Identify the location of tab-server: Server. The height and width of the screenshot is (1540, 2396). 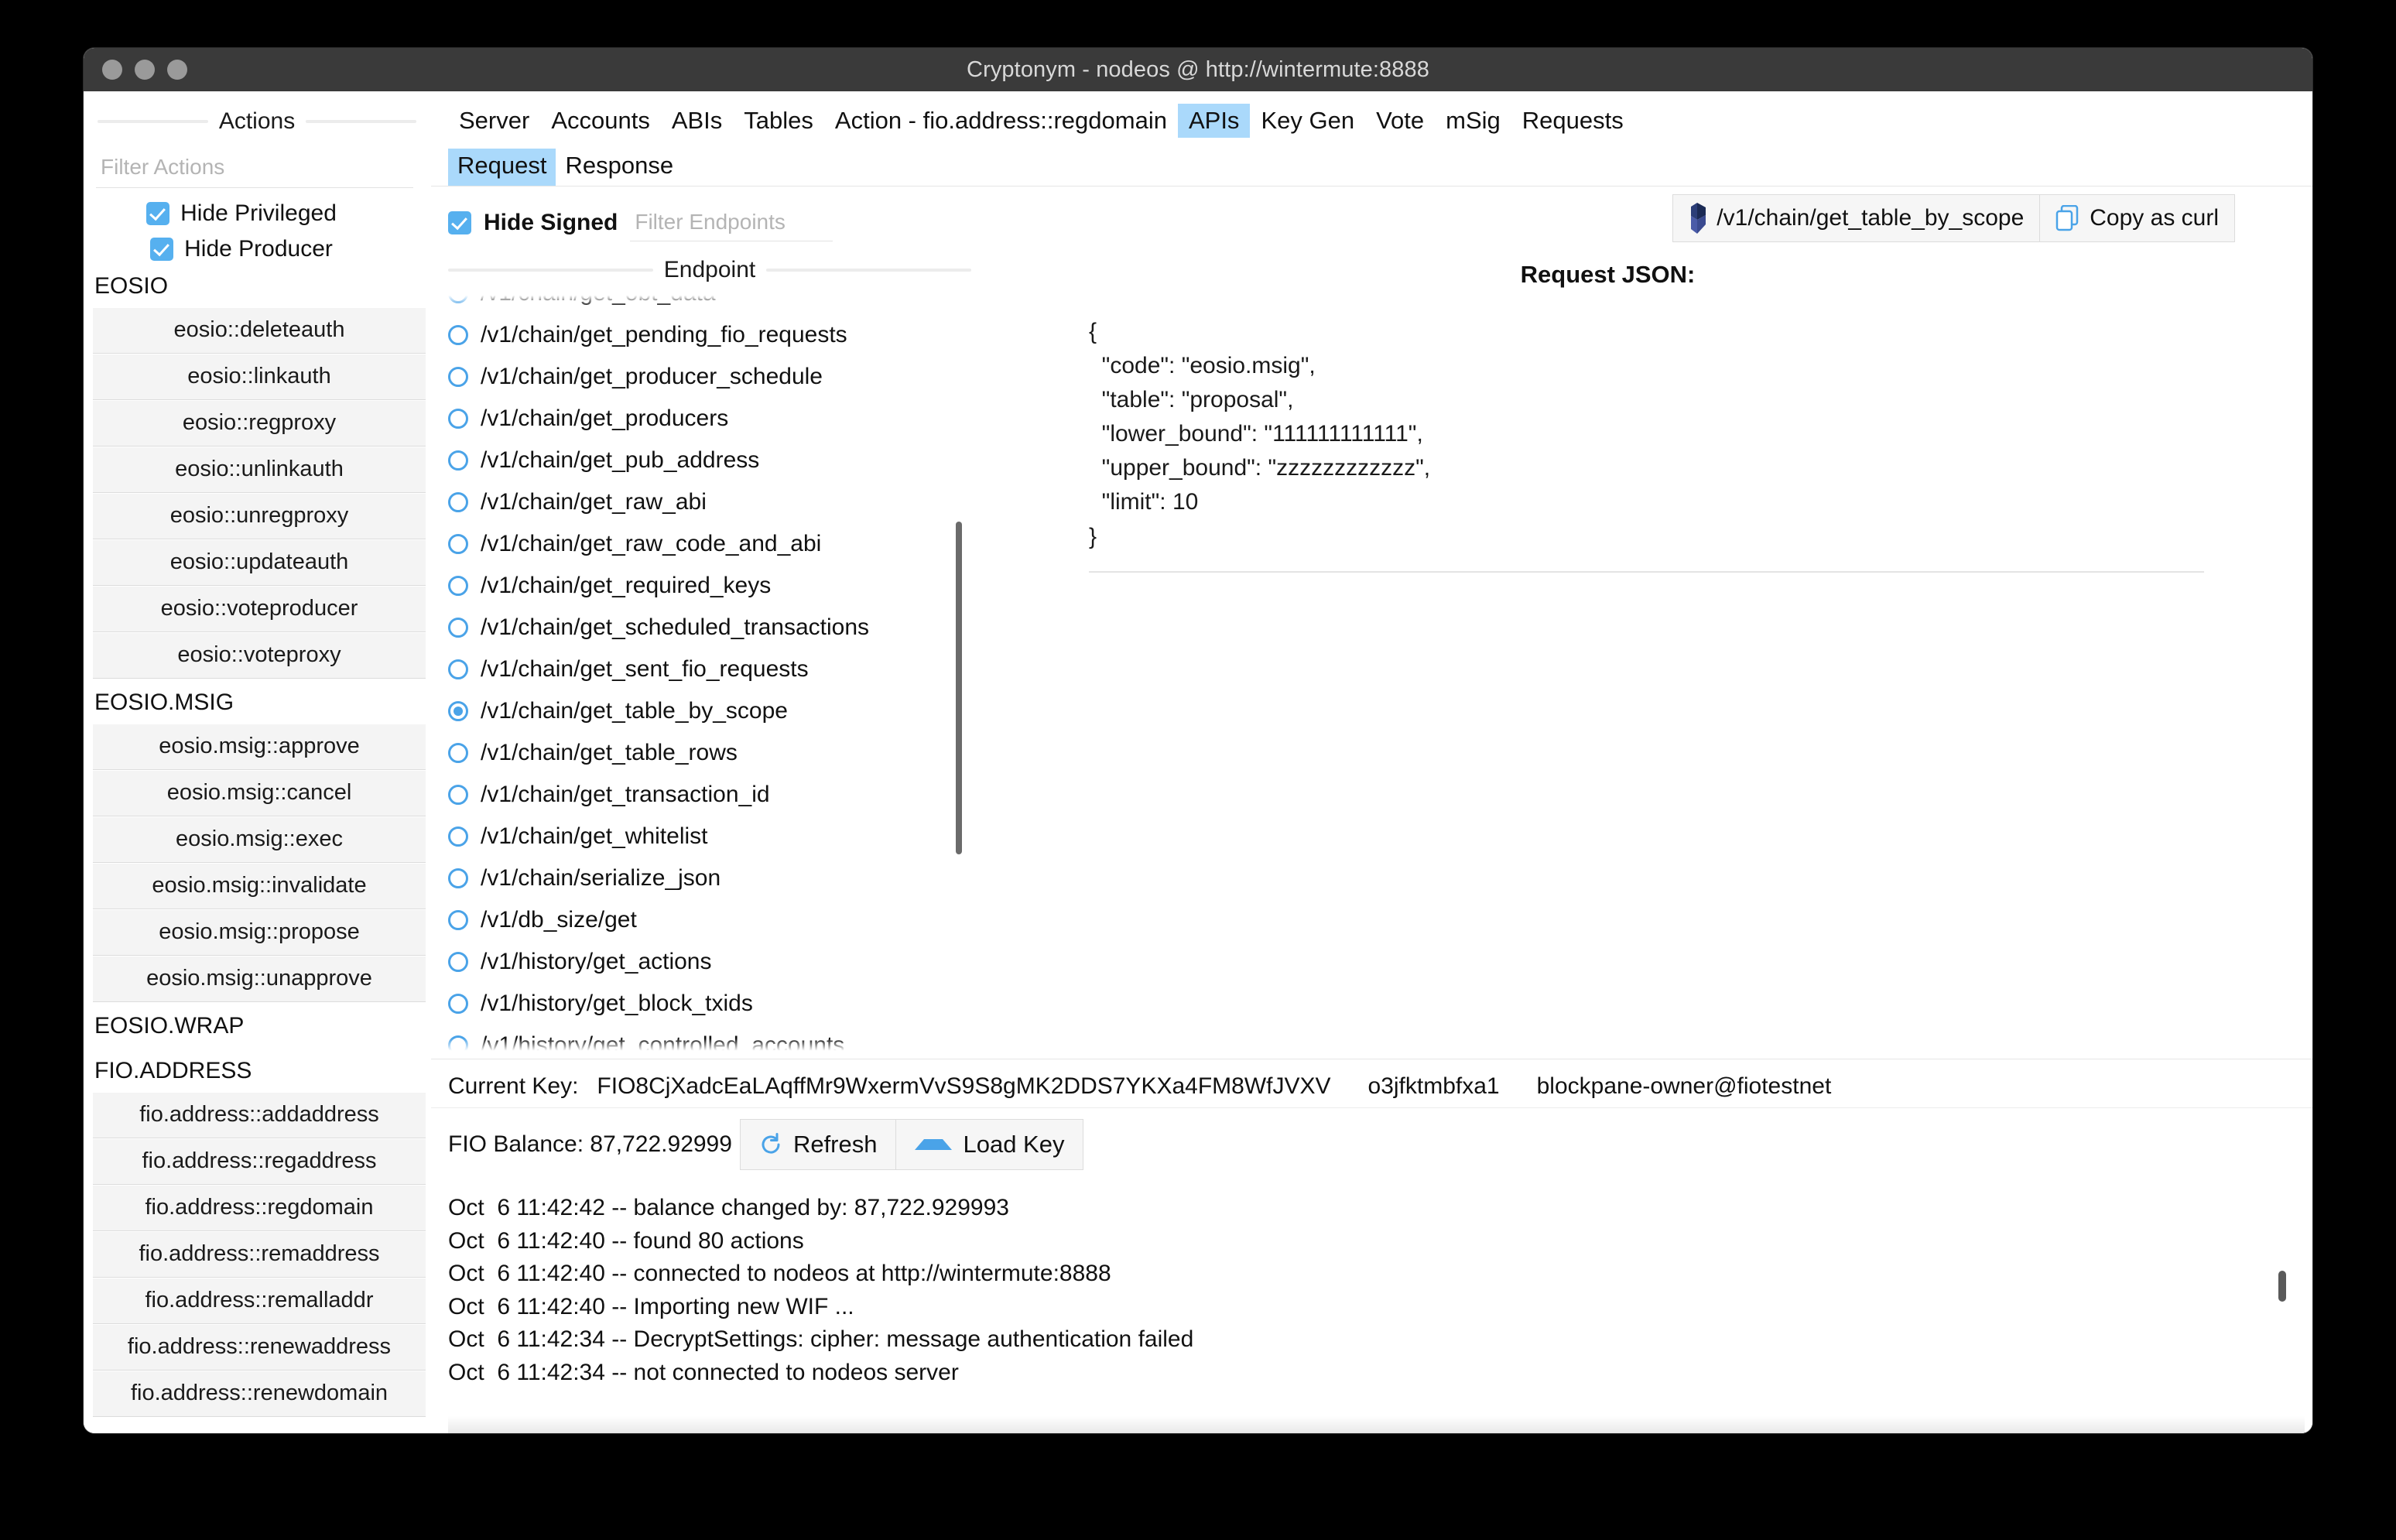
(494, 121).